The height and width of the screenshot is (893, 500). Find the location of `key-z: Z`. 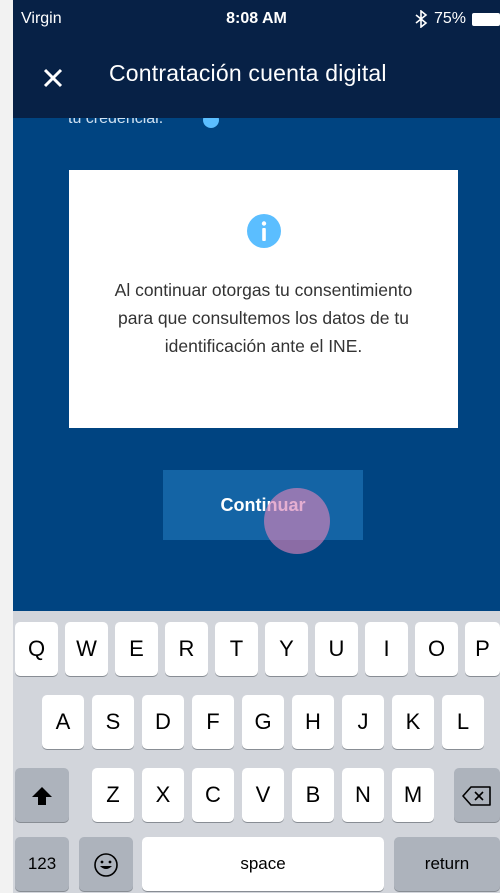

key-z: Z is located at coordinates (113, 795).